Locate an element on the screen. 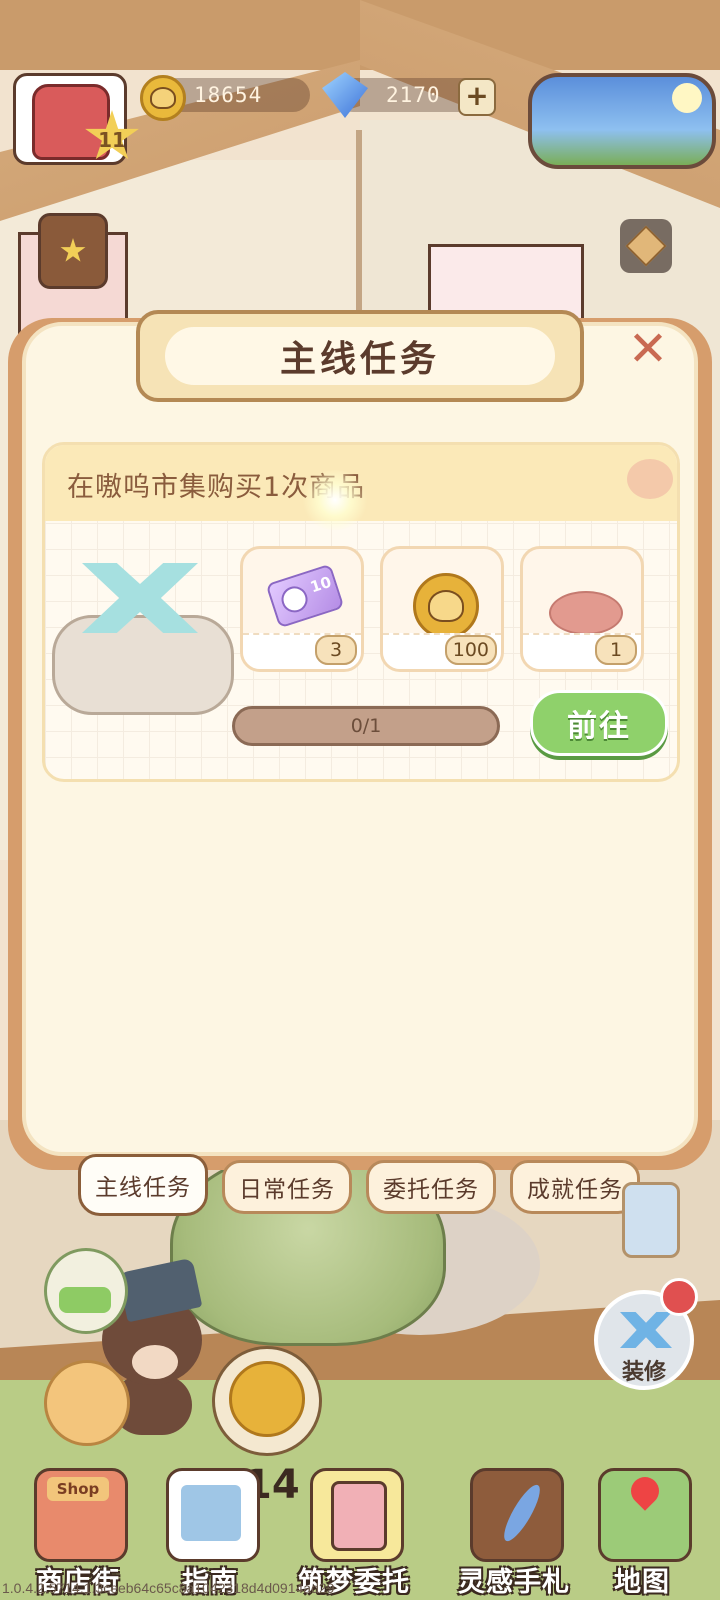 The width and height of the screenshot is (720, 1600). reward-count: 1 is located at coordinates (616, 650).